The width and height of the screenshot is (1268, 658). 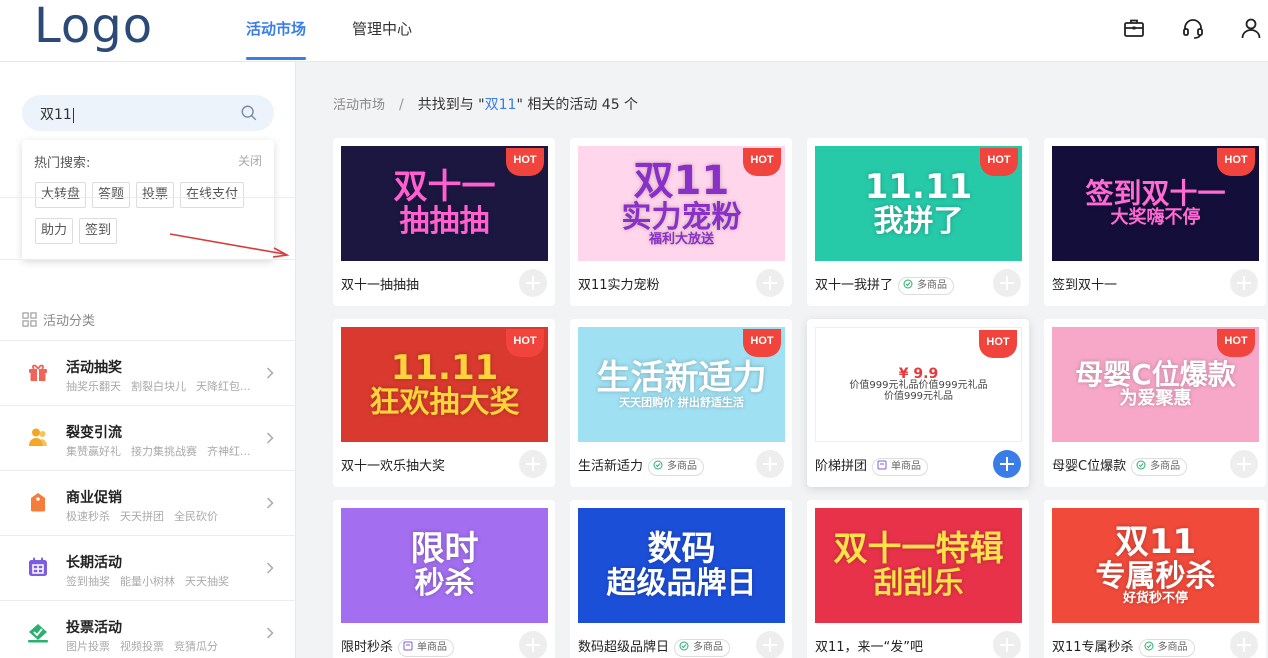 What do you see at coordinates (681, 565) in the screenshot?
I see `activity-thumbnail: 数码 超级品牌日` at bounding box center [681, 565].